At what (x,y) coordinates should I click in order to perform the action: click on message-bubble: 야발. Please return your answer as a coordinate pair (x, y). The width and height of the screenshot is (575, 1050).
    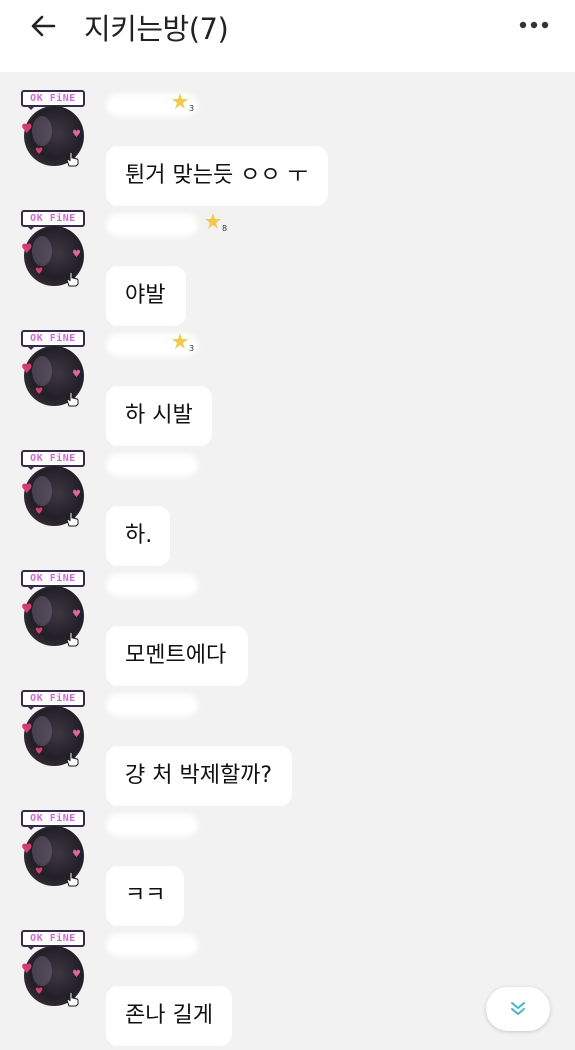
    Looking at the image, I should click on (146, 296).